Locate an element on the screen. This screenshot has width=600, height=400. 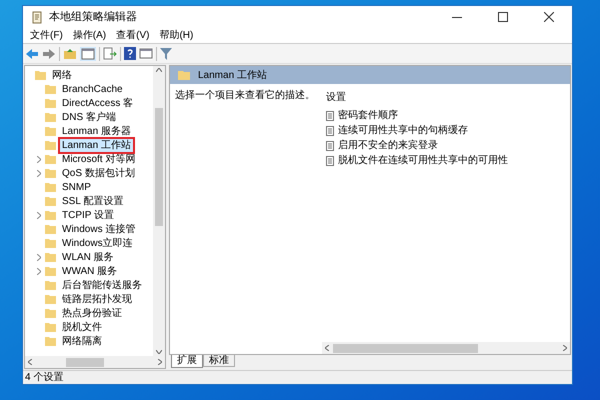
setting-item: 启用不安全的来宾登录 is located at coordinates (388, 145).